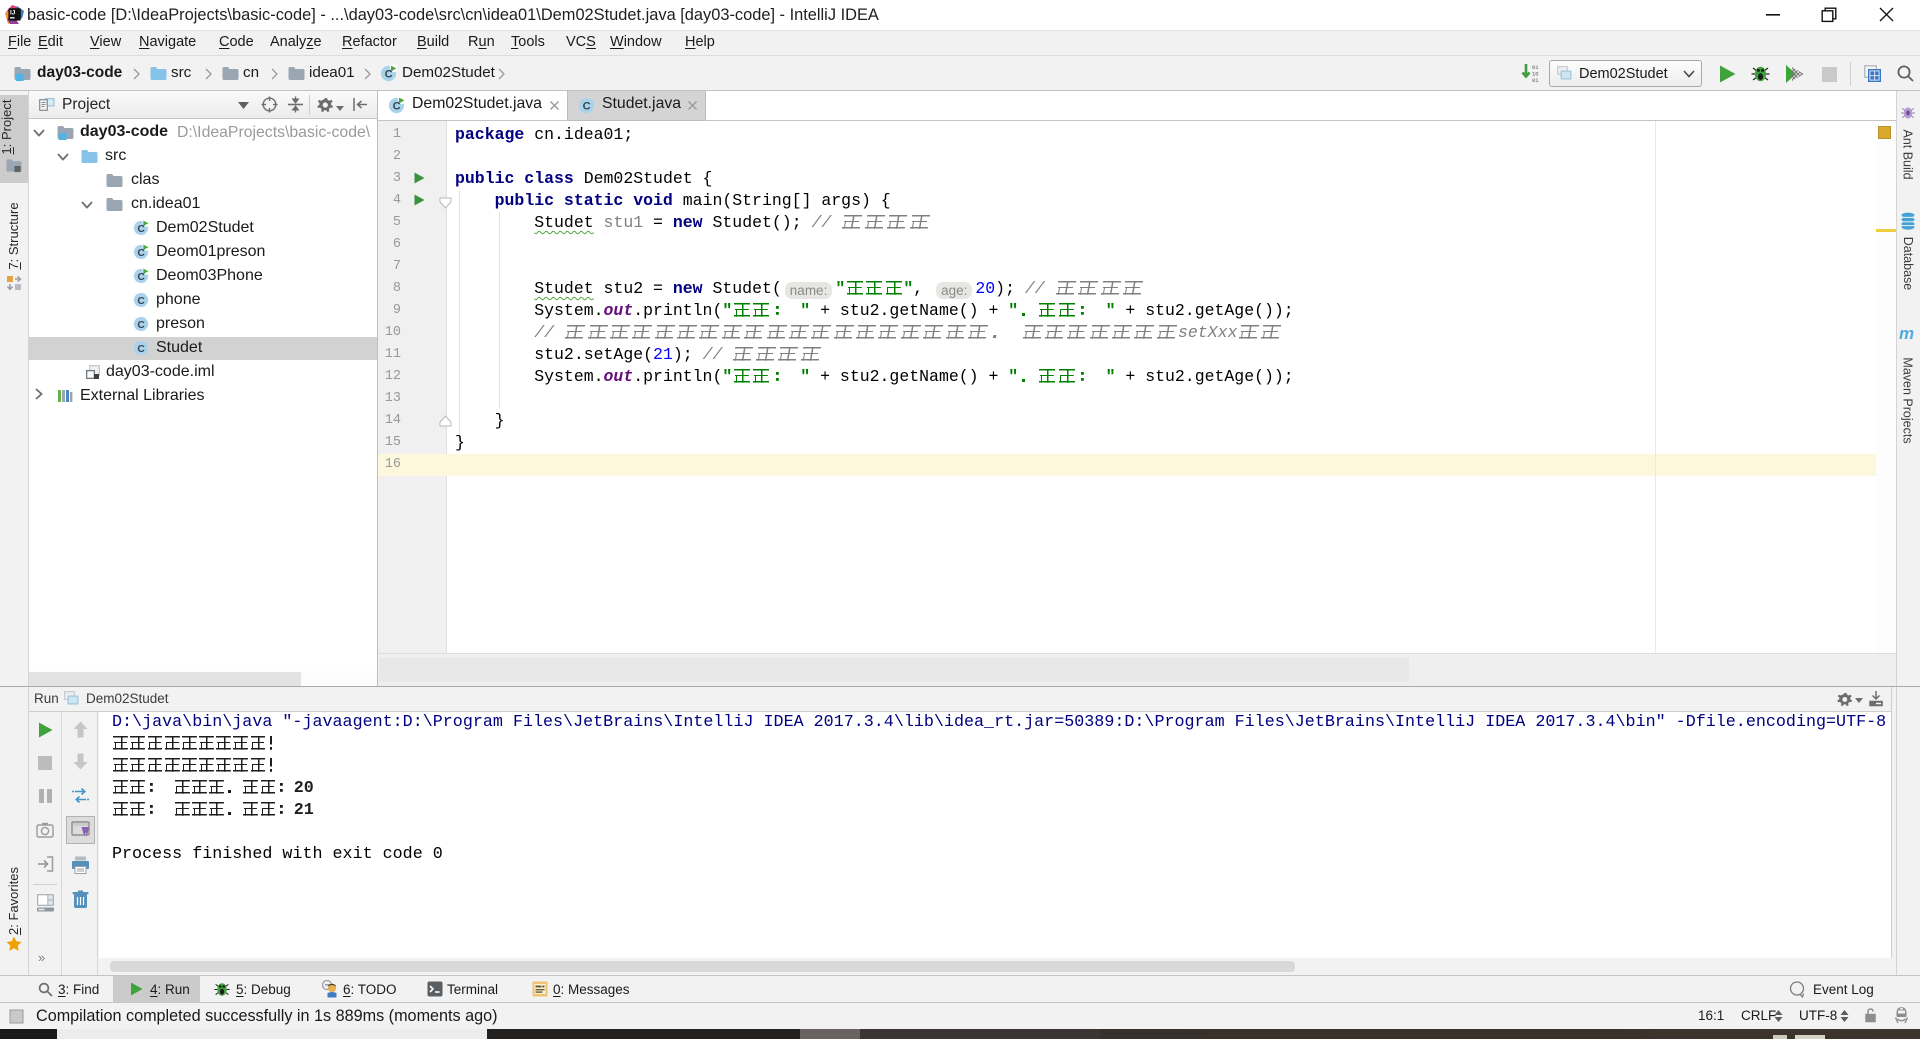 The height and width of the screenshot is (1039, 1920). What do you see at coordinates (13, 13) in the screenshot?
I see `svg-text: IJ` at bounding box center [13, 13].